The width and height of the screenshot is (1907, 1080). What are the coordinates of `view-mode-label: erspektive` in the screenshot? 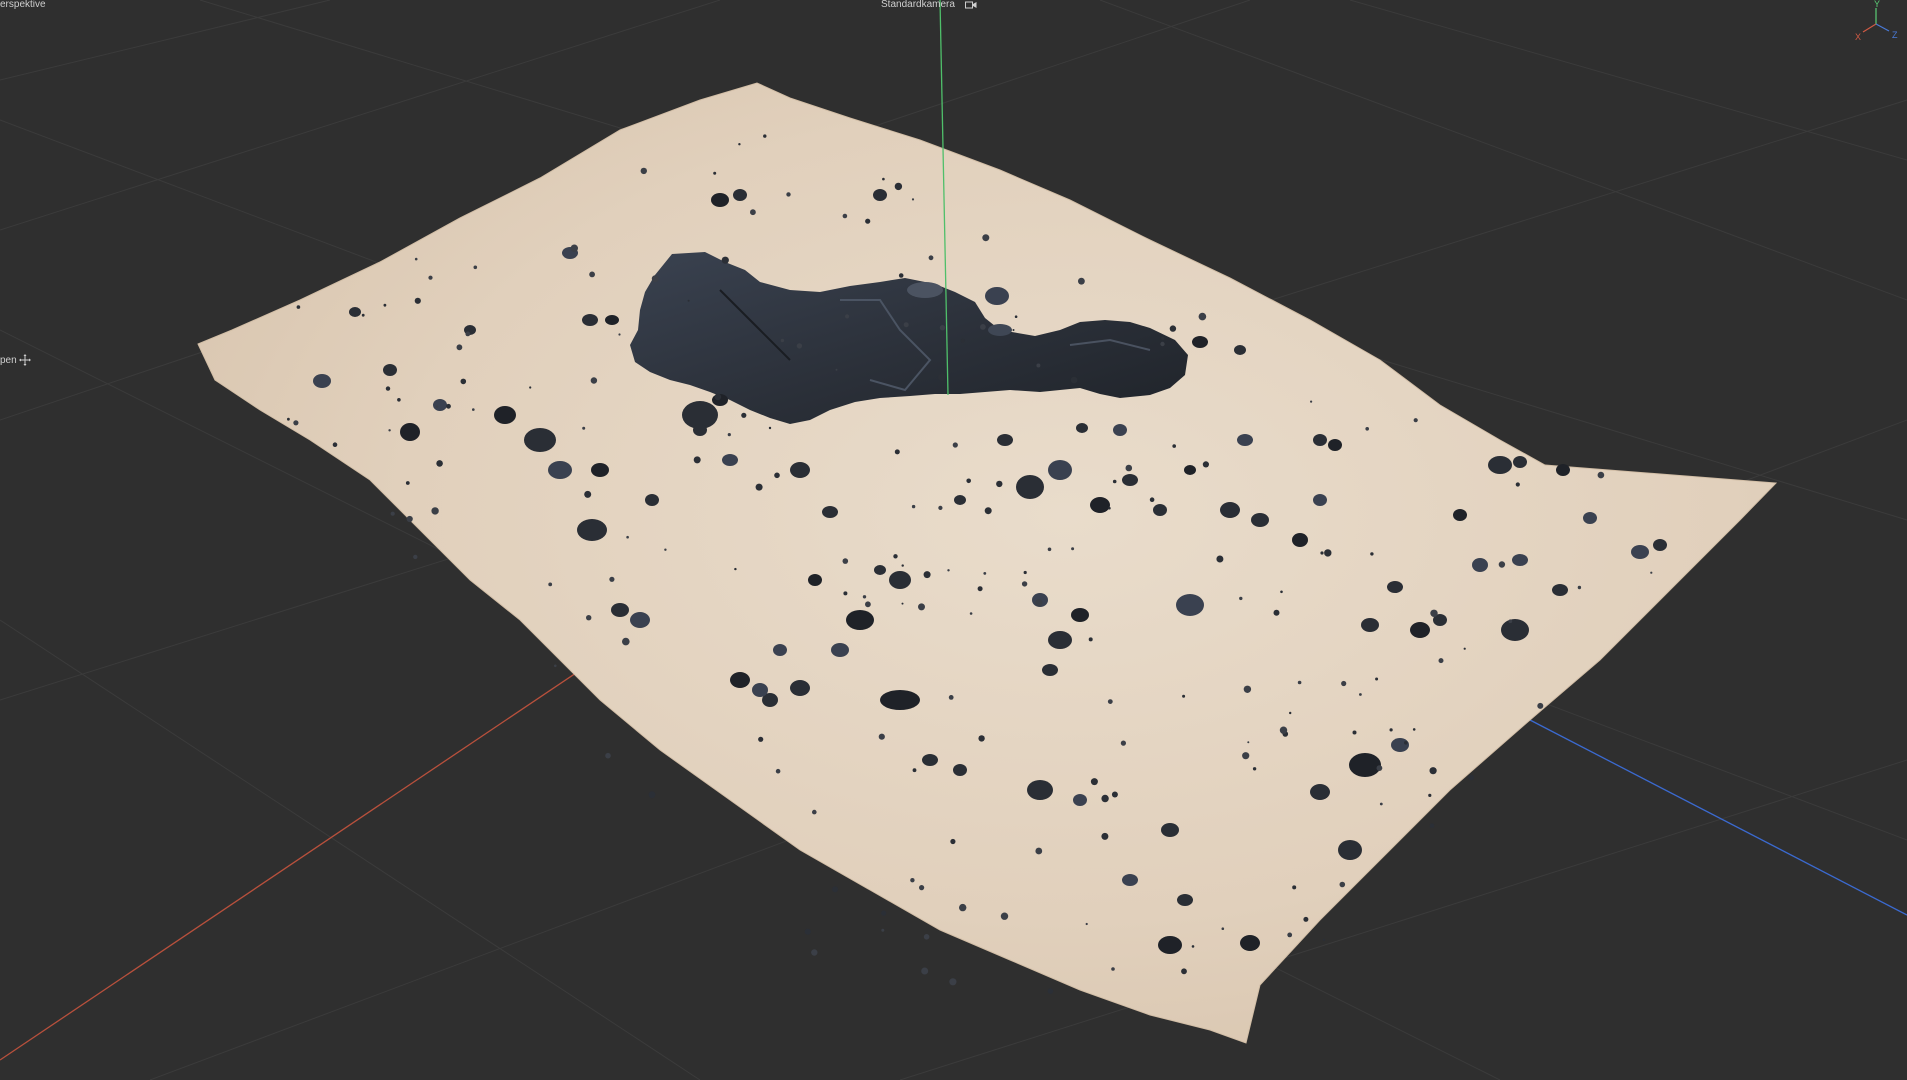 It's located at (23, 5).